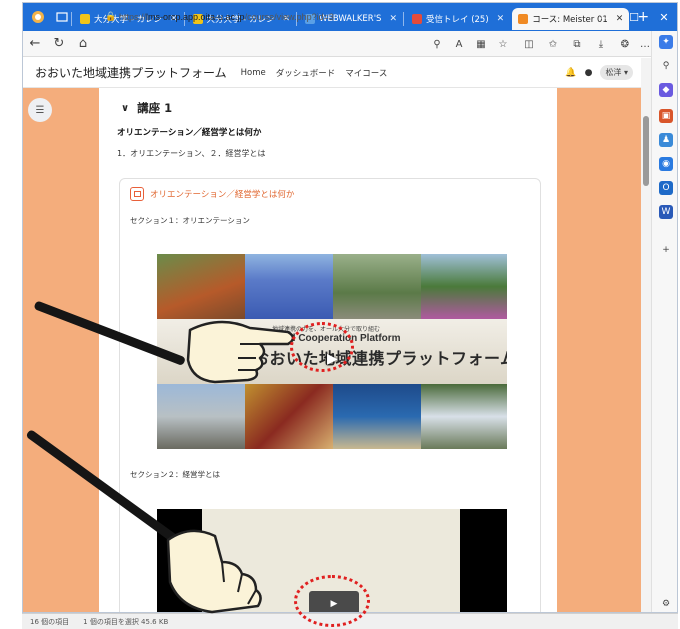 Image resolution: width=680 pixels, height=629 pixels. I want to click on tag-icon: ◆, so click(666, 90).